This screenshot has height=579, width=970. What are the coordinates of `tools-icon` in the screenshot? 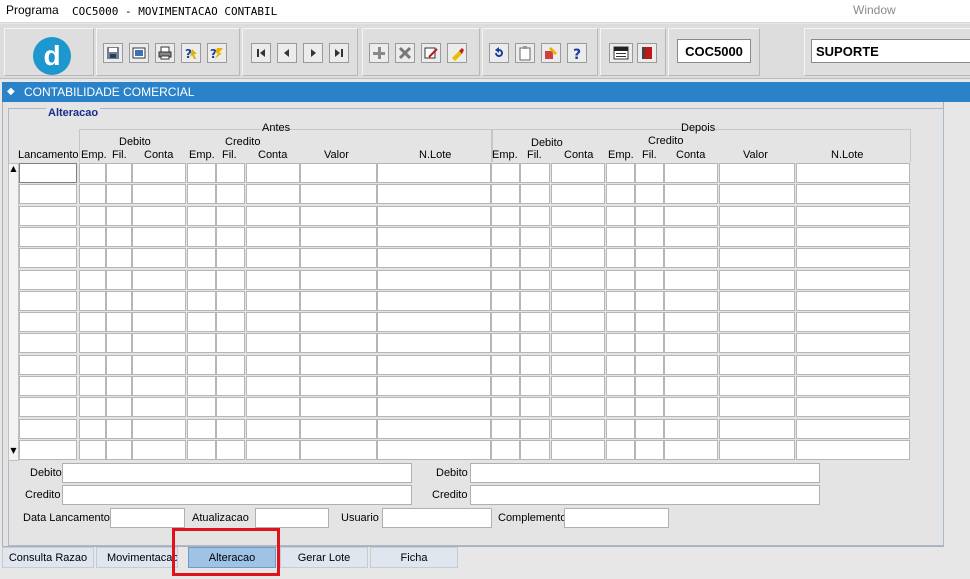 It's located at (551, 53).